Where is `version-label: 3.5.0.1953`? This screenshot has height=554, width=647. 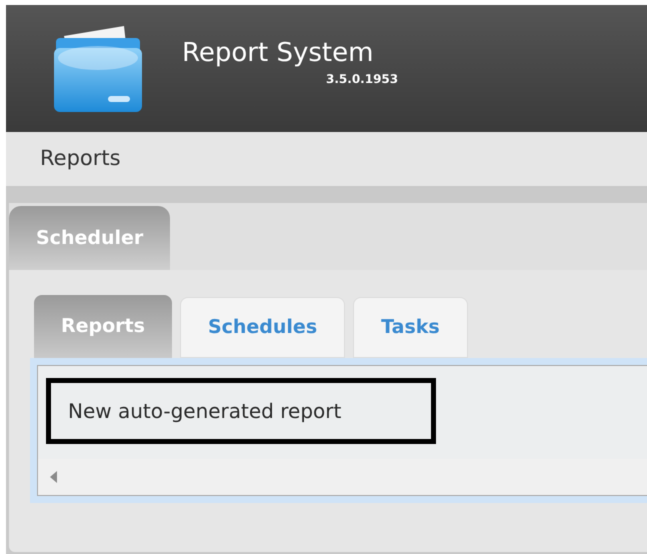
version-label: 3.5.0.1953 is located at coordinates (362, 79).